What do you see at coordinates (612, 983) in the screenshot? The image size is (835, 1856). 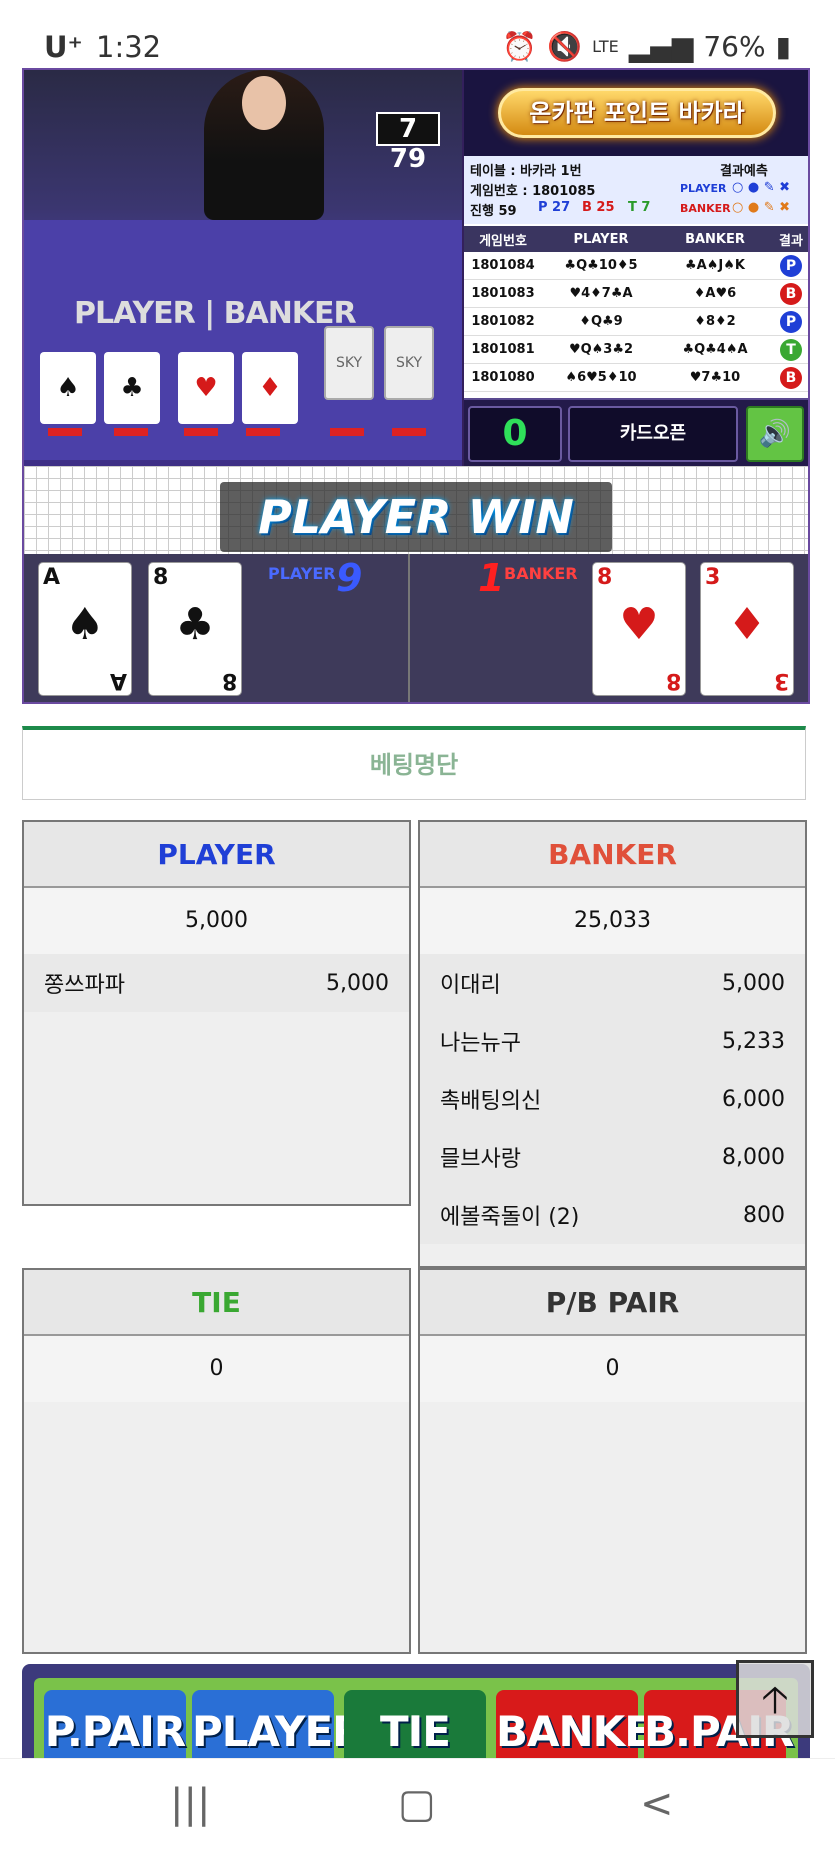 I see `bet-entry: 이대리 5,000` at bounding box center [612, 983].